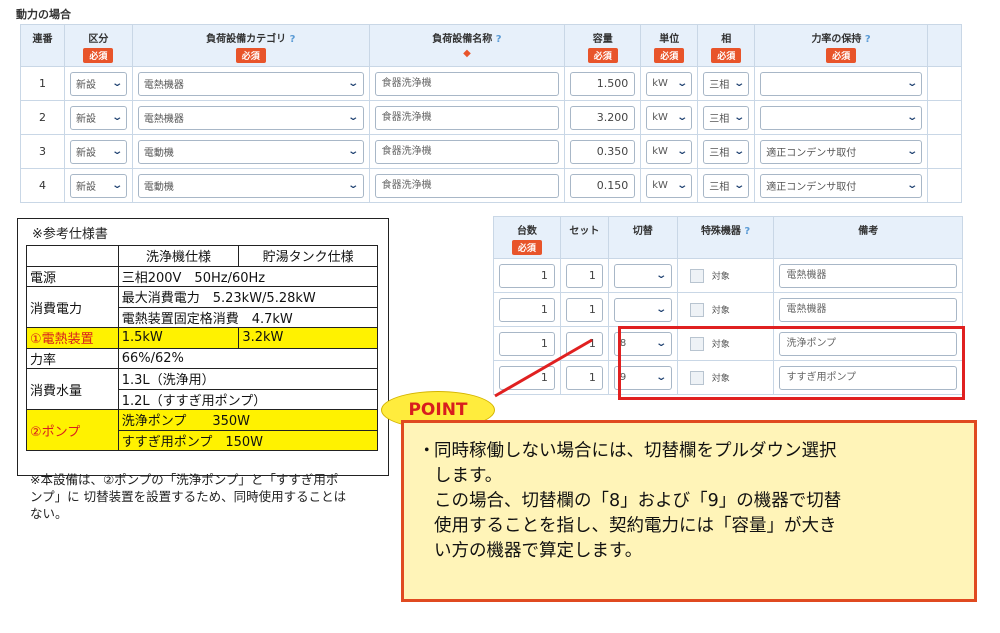 This screenshot has height=633, width=1000. What do you see at coordinates (635, 451) in the screenshot?
I see `explain-line: 同時稼働しない場合には、切替欄をプルダウン選択` at bounding box center [635, 451].